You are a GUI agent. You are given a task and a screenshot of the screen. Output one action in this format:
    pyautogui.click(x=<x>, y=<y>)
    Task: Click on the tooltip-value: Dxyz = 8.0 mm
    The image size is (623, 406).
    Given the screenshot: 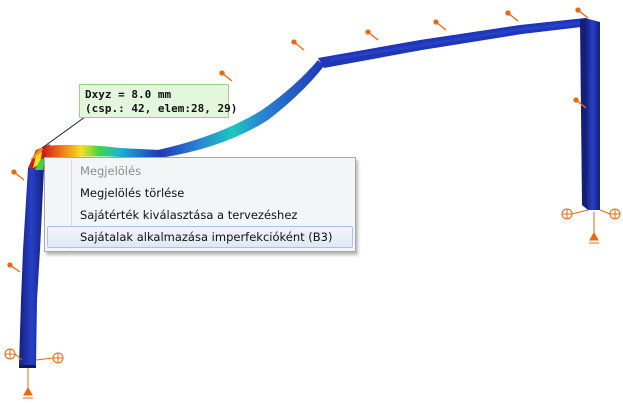 What is the action you would take?
    pyautogui.click(x=128, y=94)
    